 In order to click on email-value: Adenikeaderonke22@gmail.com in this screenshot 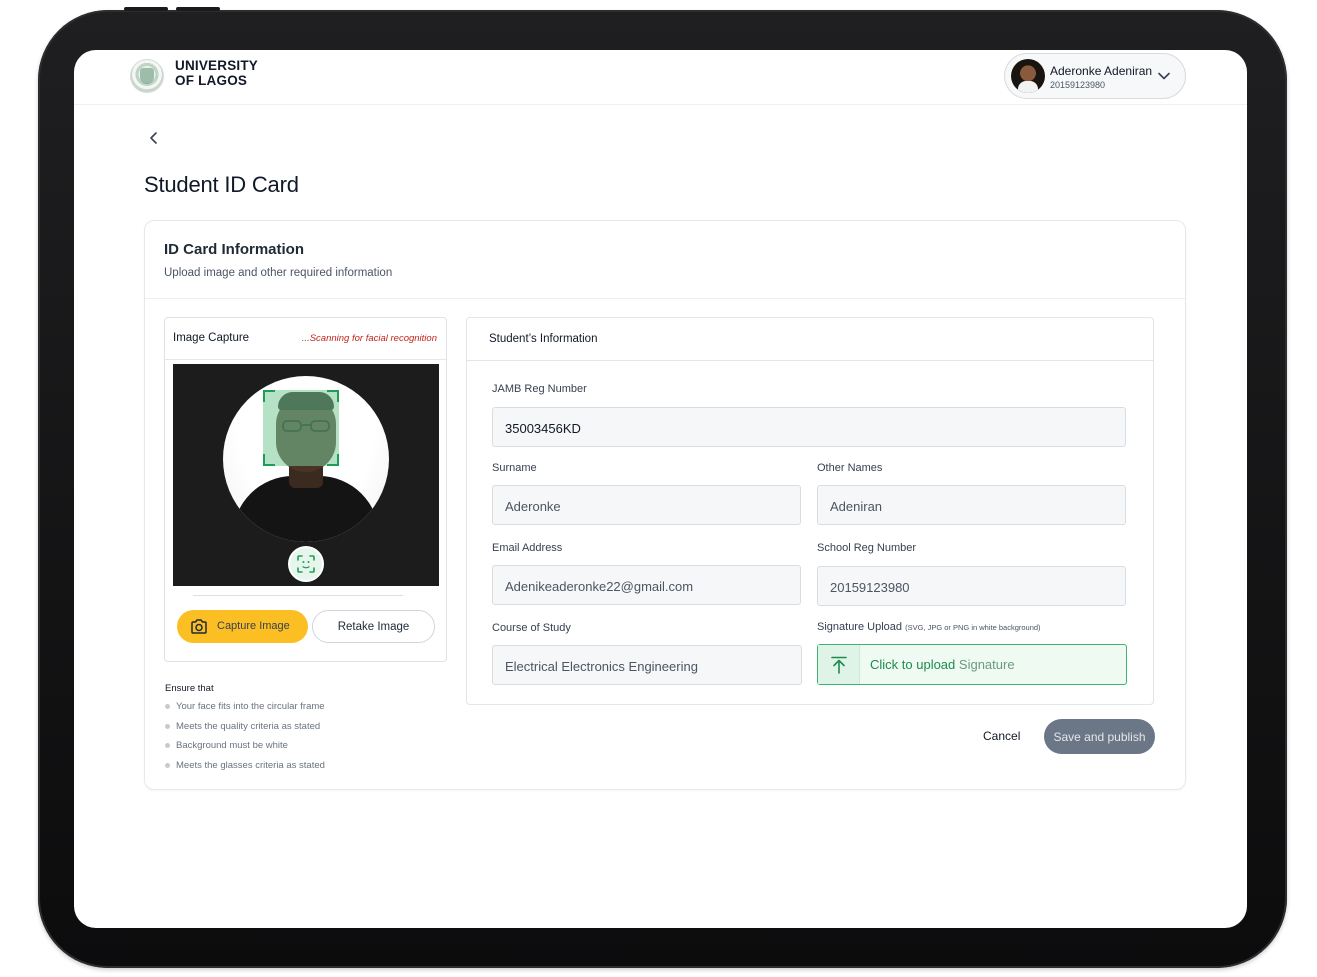, I will do `click(599, 586)`.